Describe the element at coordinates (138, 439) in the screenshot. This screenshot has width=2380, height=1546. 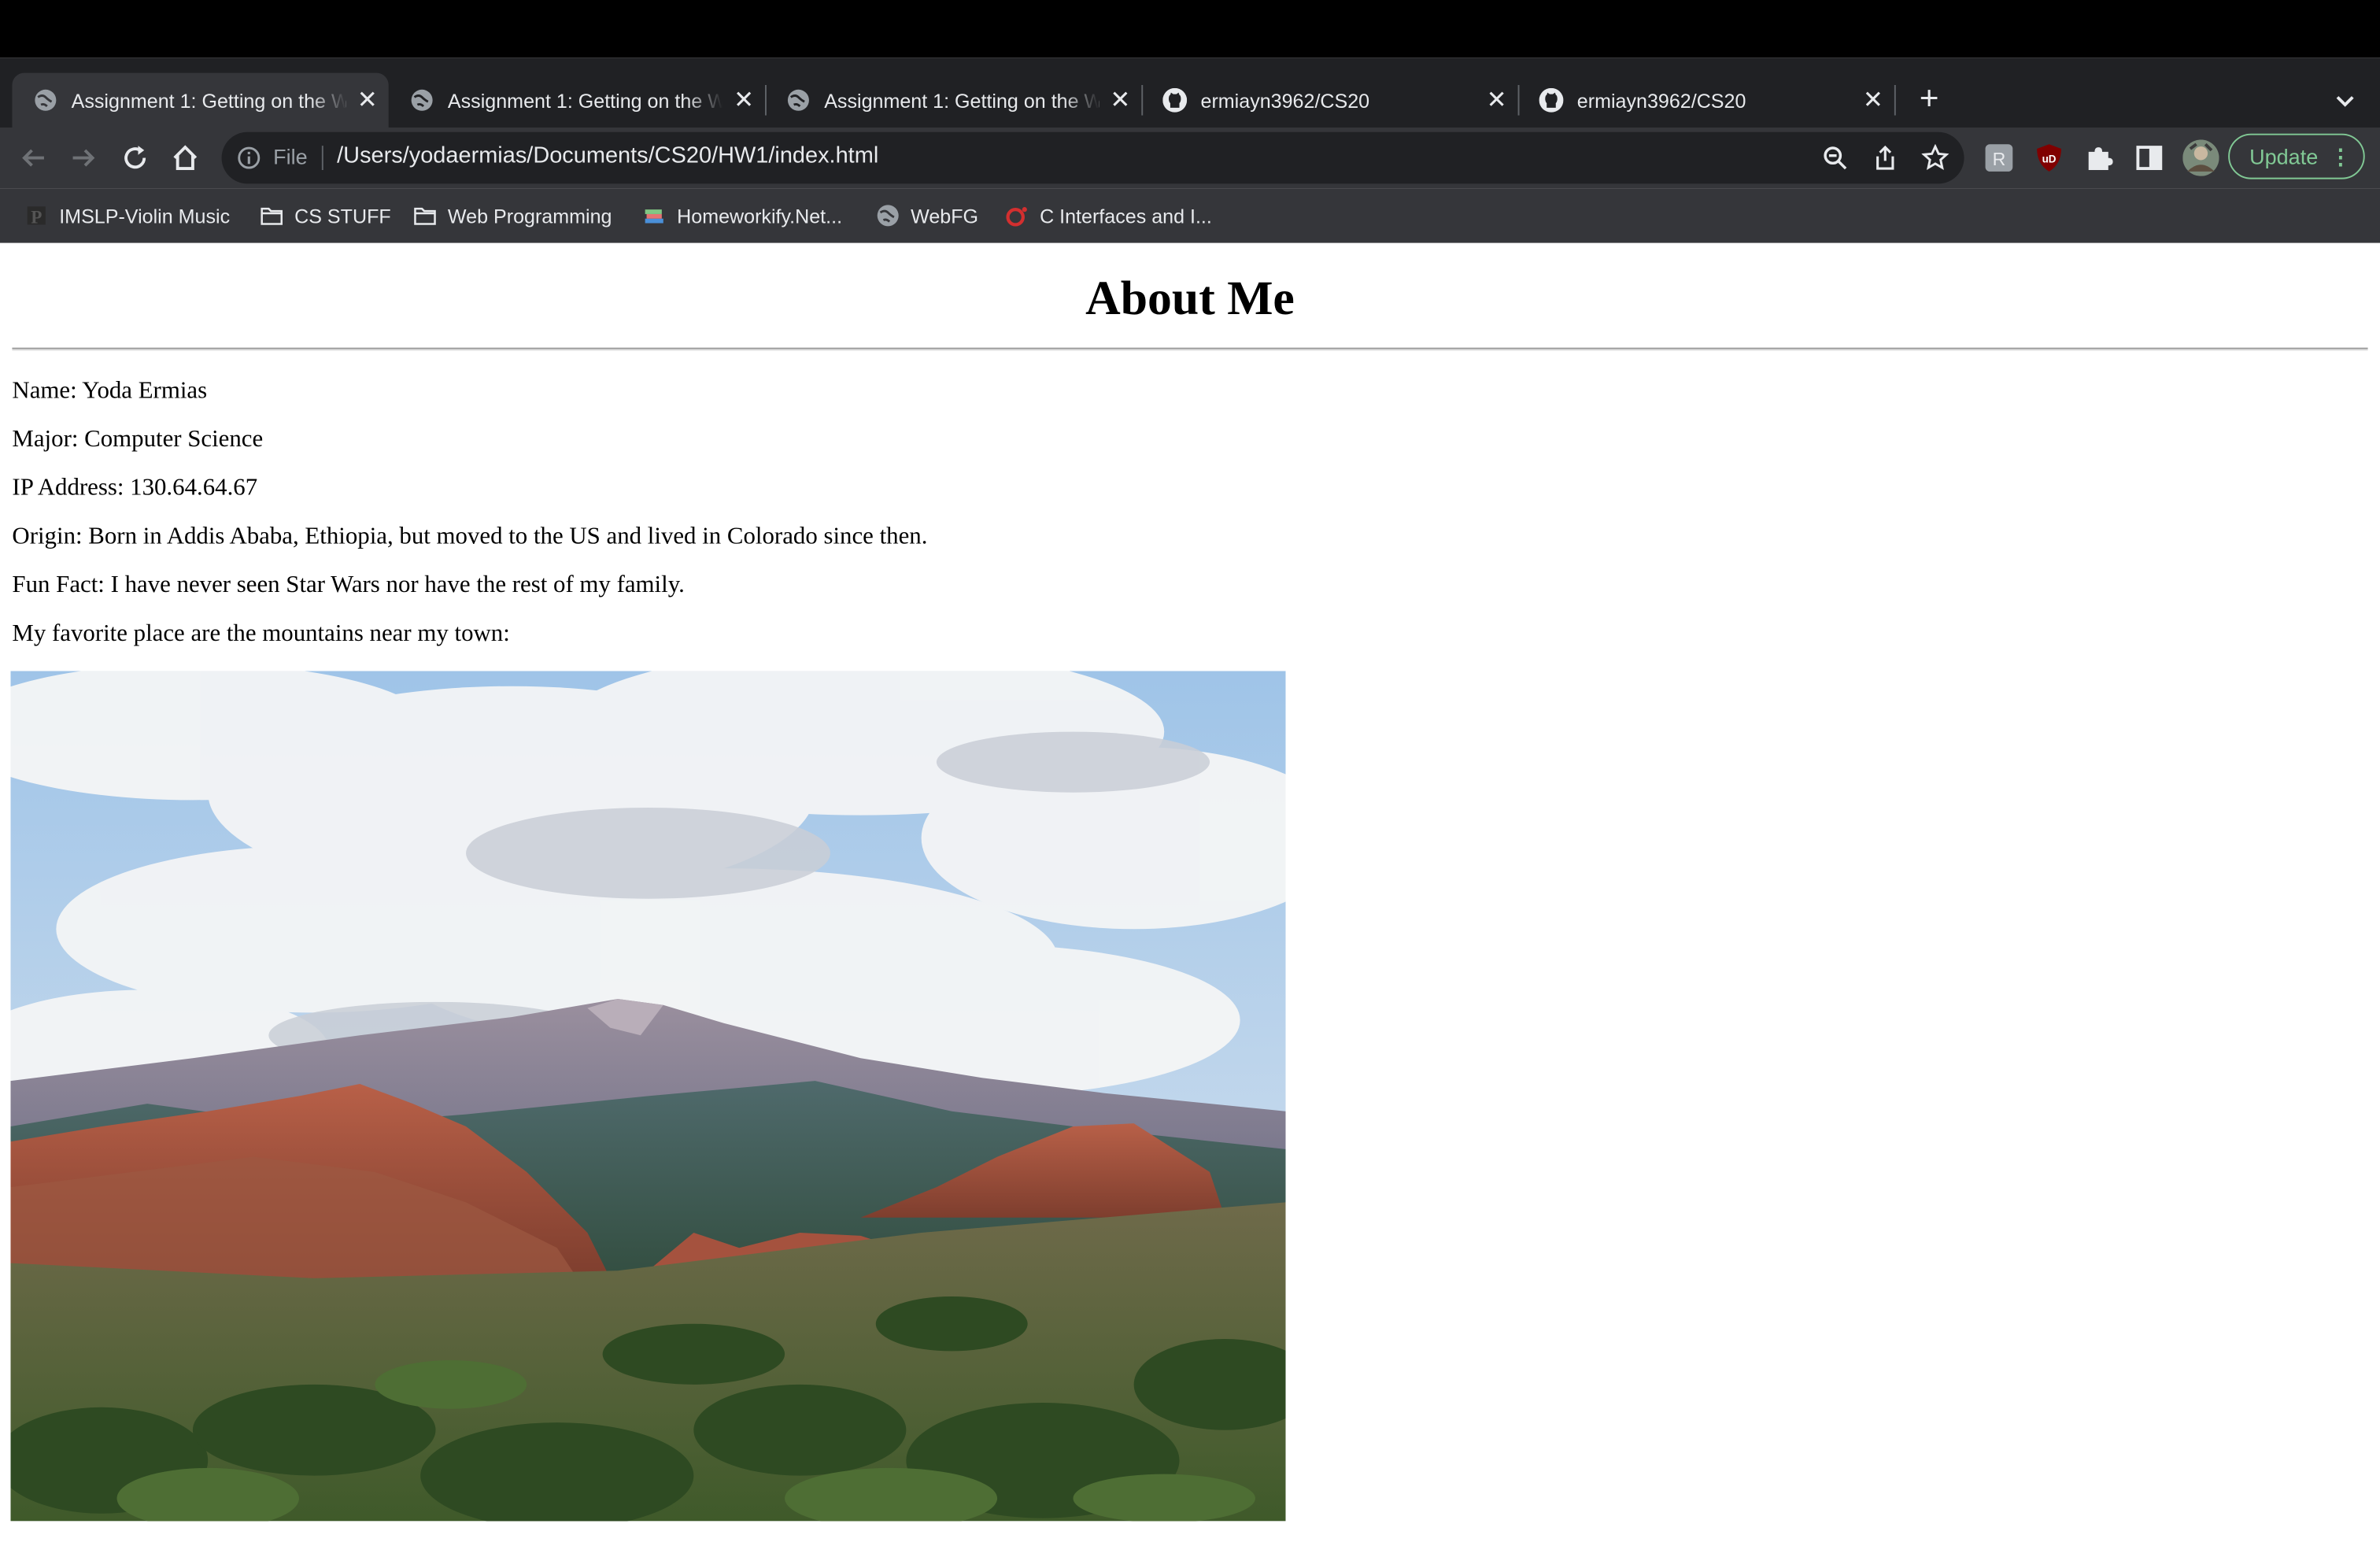
I see `major-line: Major: Computer Science` at that location.